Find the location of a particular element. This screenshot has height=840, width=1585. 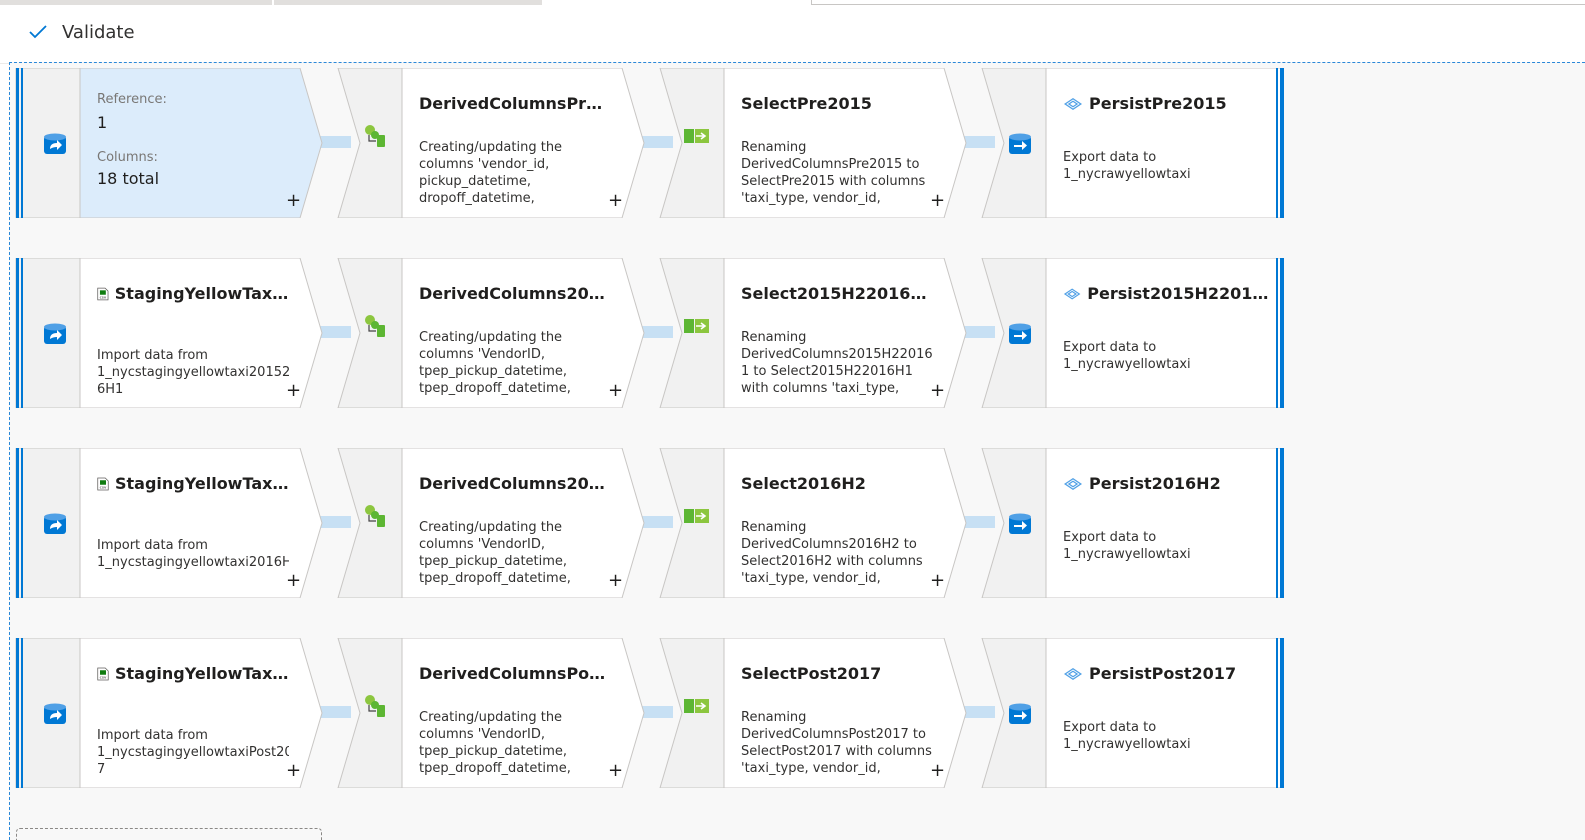

select-node-title-text: Select2015H22016H1 is located at coordinates (837, 293).